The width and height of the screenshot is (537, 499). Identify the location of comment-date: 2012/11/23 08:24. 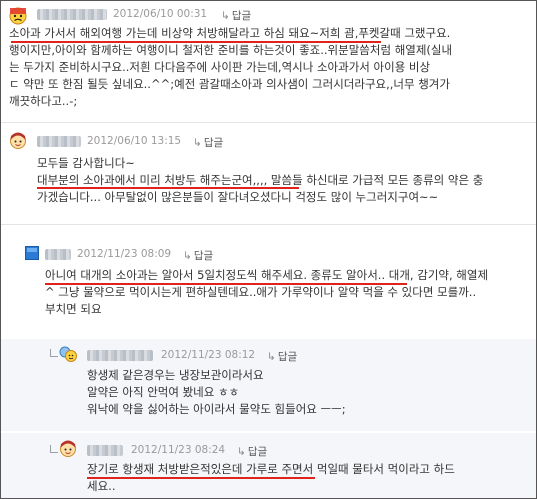
(178, 450).